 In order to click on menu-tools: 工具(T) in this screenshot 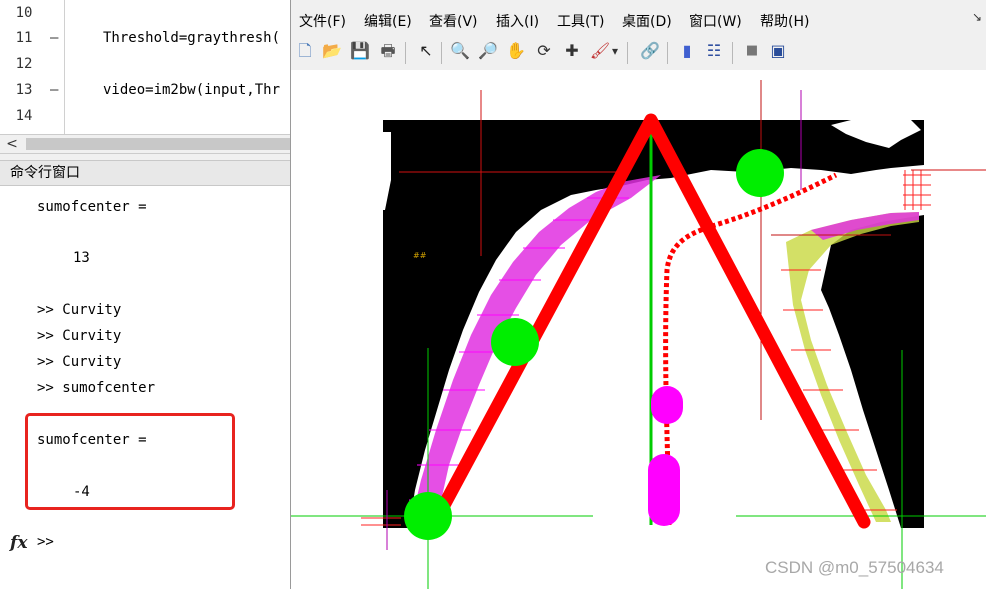, I will do `click(580, 22)`.